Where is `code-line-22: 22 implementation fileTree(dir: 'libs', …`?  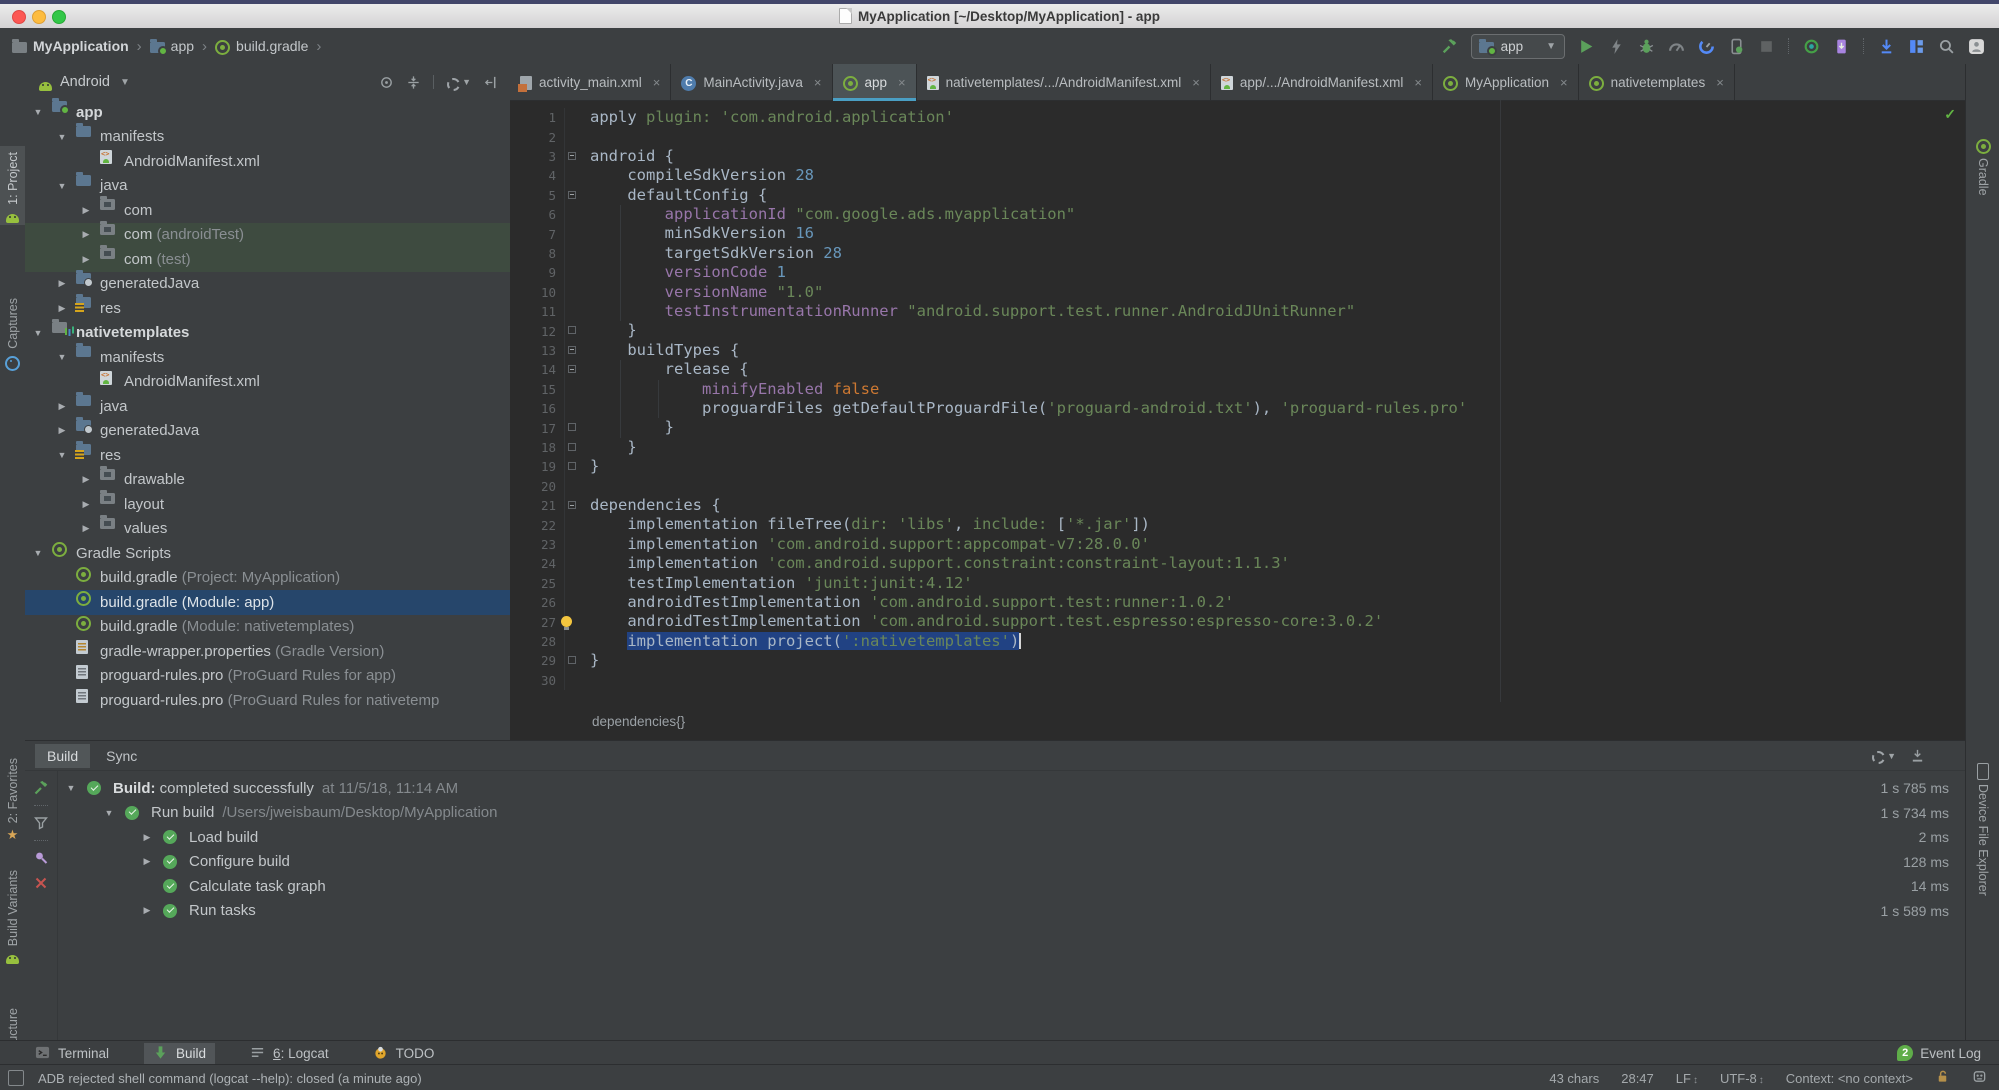
code-line-22: 22 implementation fileTree(dir: 'libs', … is located at coordinates (1237, 525).